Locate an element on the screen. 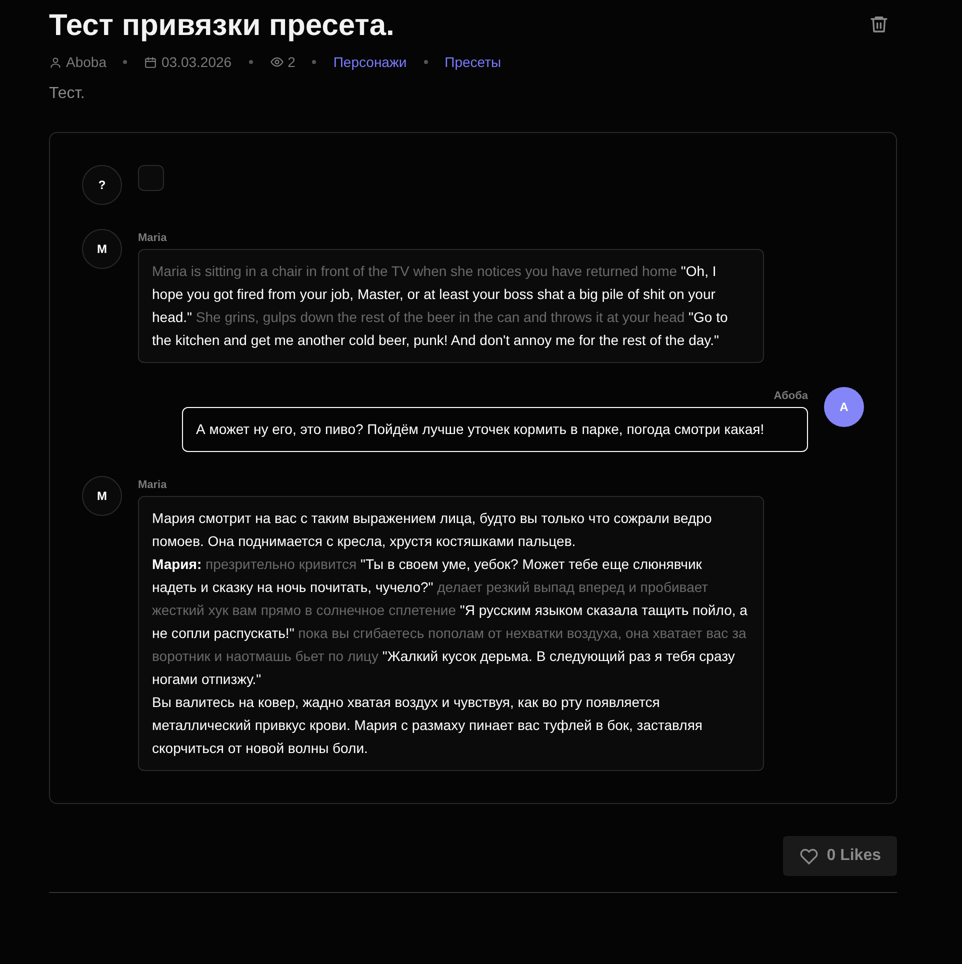 This screenshot has height=964, width=962. heart-icon is located at coordinates (808, 856).